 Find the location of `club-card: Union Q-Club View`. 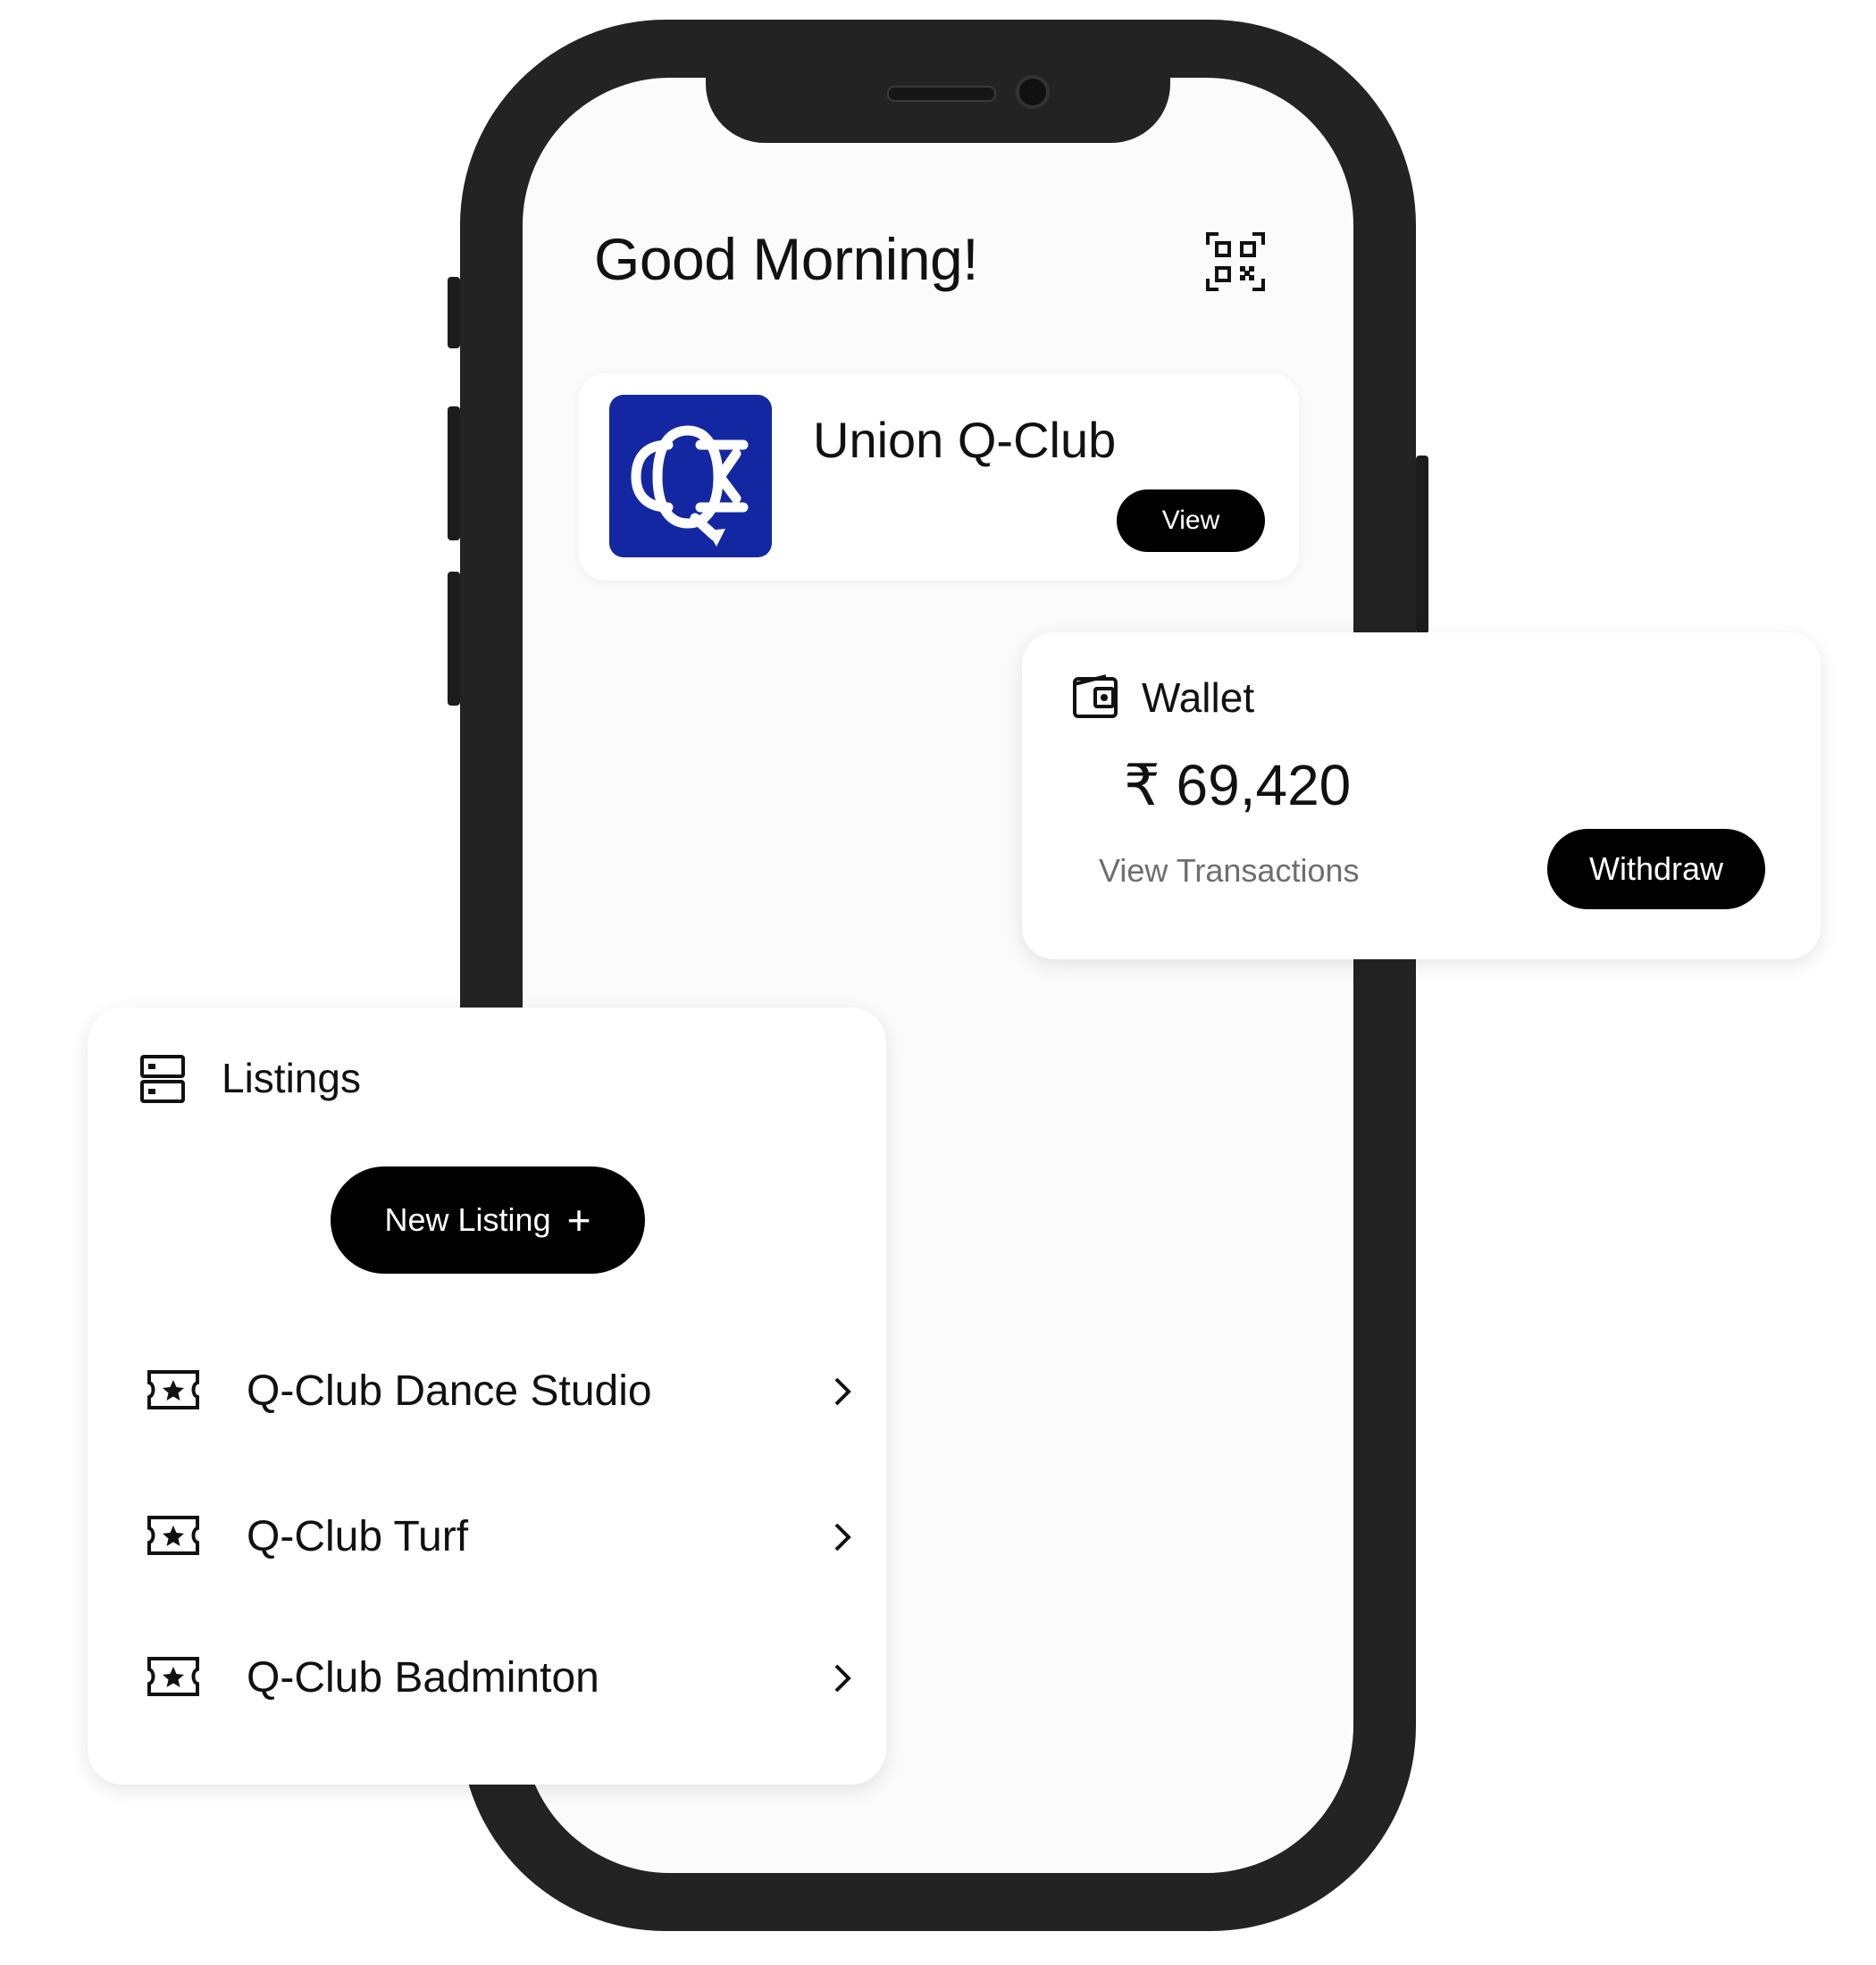

club-card: Union Q-Club View is located at coordinates (939, 477).